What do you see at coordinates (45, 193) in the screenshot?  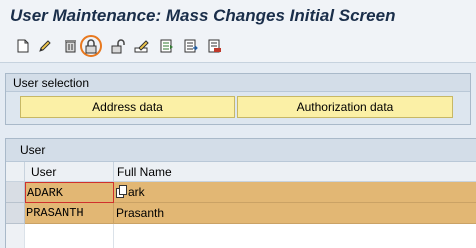 I see `user-value: ADARK` at bounding box center [45, 193].